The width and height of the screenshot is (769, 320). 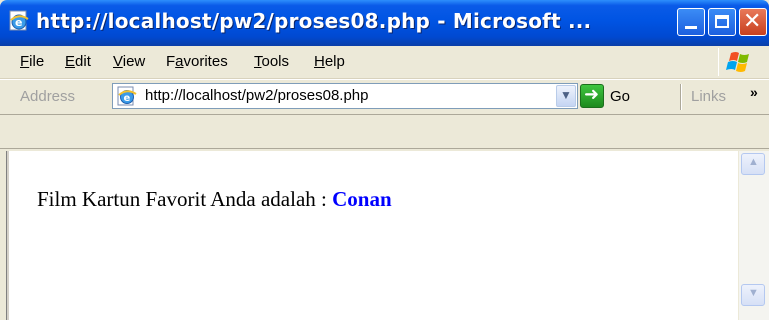 I want to click on result-label: Film Kartun Favorit Anda adalah :, so click(x=185, y=199).